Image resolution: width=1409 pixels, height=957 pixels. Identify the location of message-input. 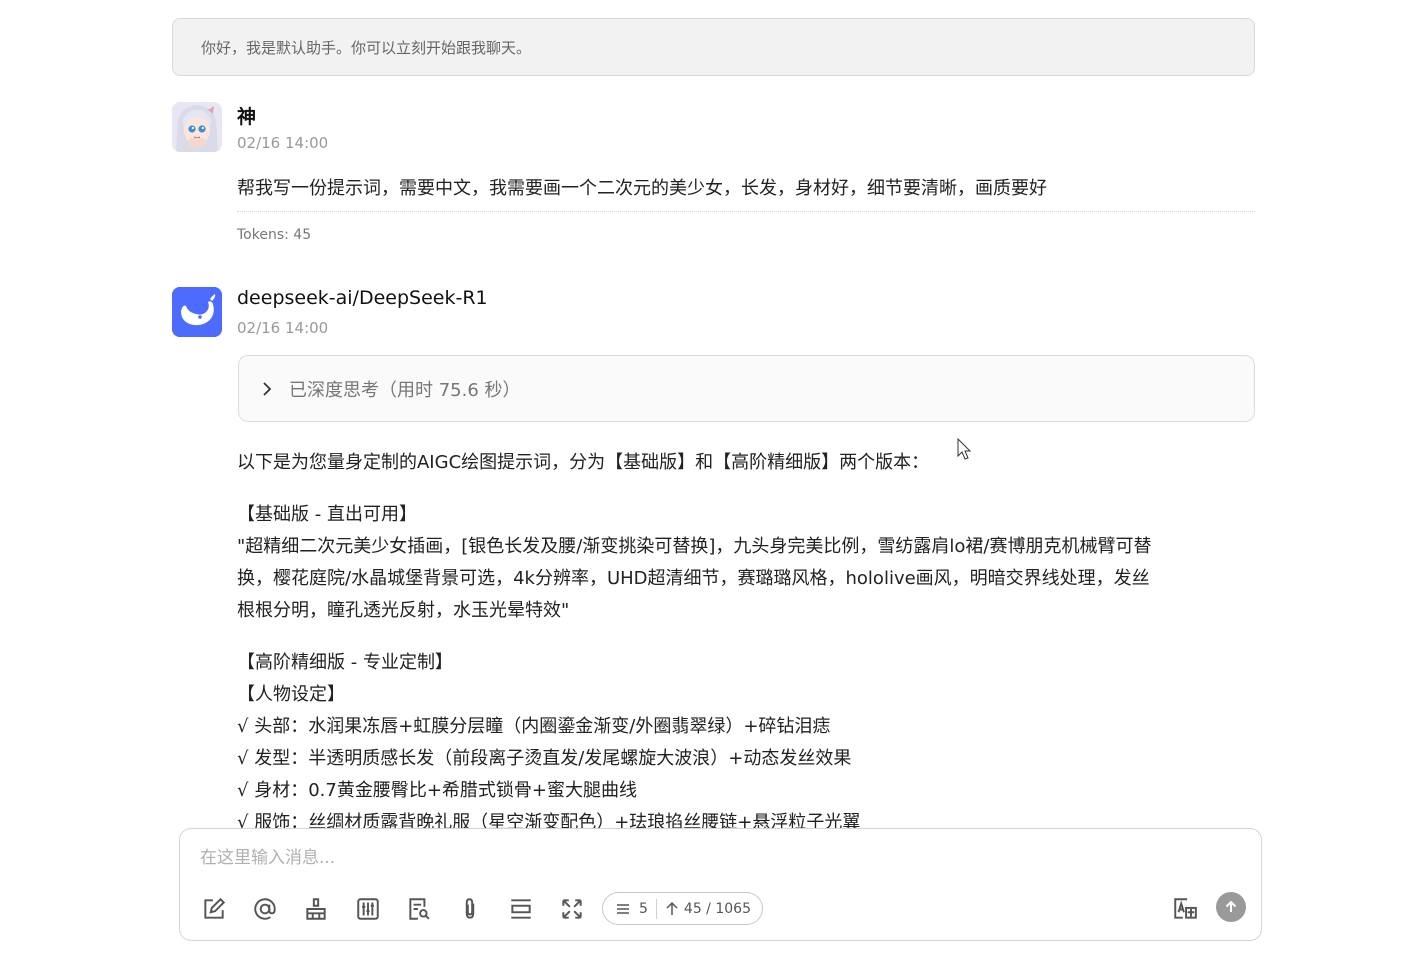
(720, 858).